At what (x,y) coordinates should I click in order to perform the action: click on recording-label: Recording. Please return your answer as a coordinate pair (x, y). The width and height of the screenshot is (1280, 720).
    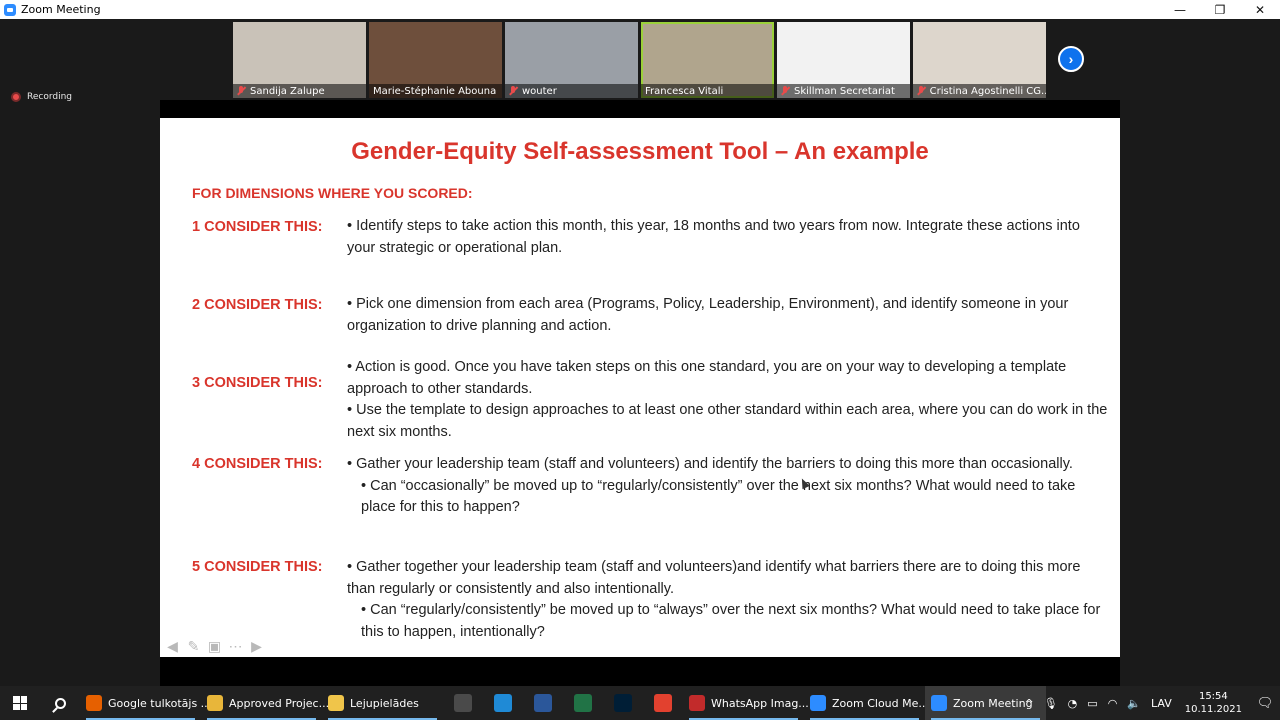
    Looking at the image, I should click on (50, 97).